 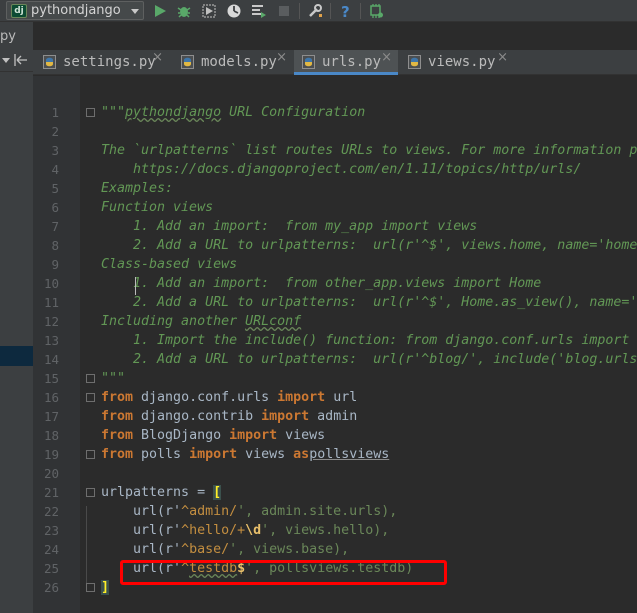 What do you see at coordinates (135, 286) in the screenshot?
I see `text-caret` at bounding box center [135, 286].